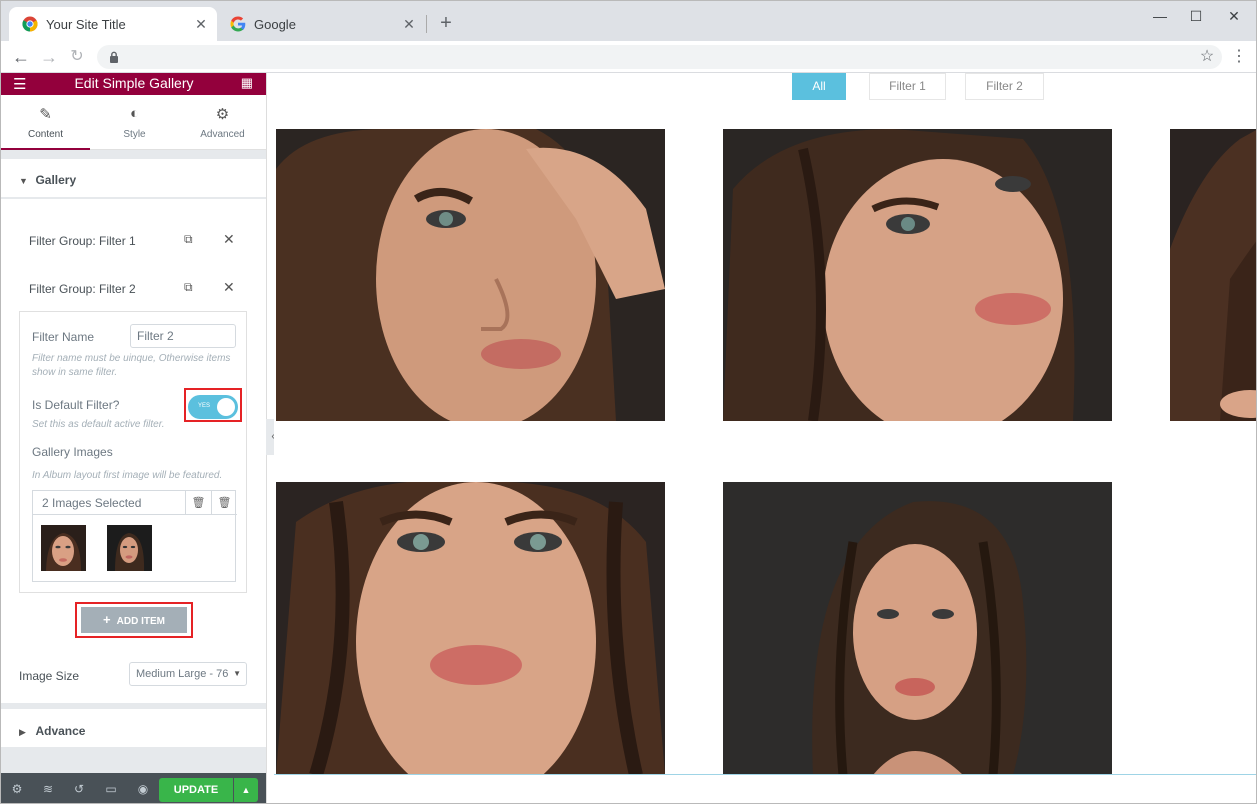 The height and width of the screenshot is (804, 1257). Describe the element at coordinates (45, 134) in the screenshot. I see `tab-label: Content` at that location.